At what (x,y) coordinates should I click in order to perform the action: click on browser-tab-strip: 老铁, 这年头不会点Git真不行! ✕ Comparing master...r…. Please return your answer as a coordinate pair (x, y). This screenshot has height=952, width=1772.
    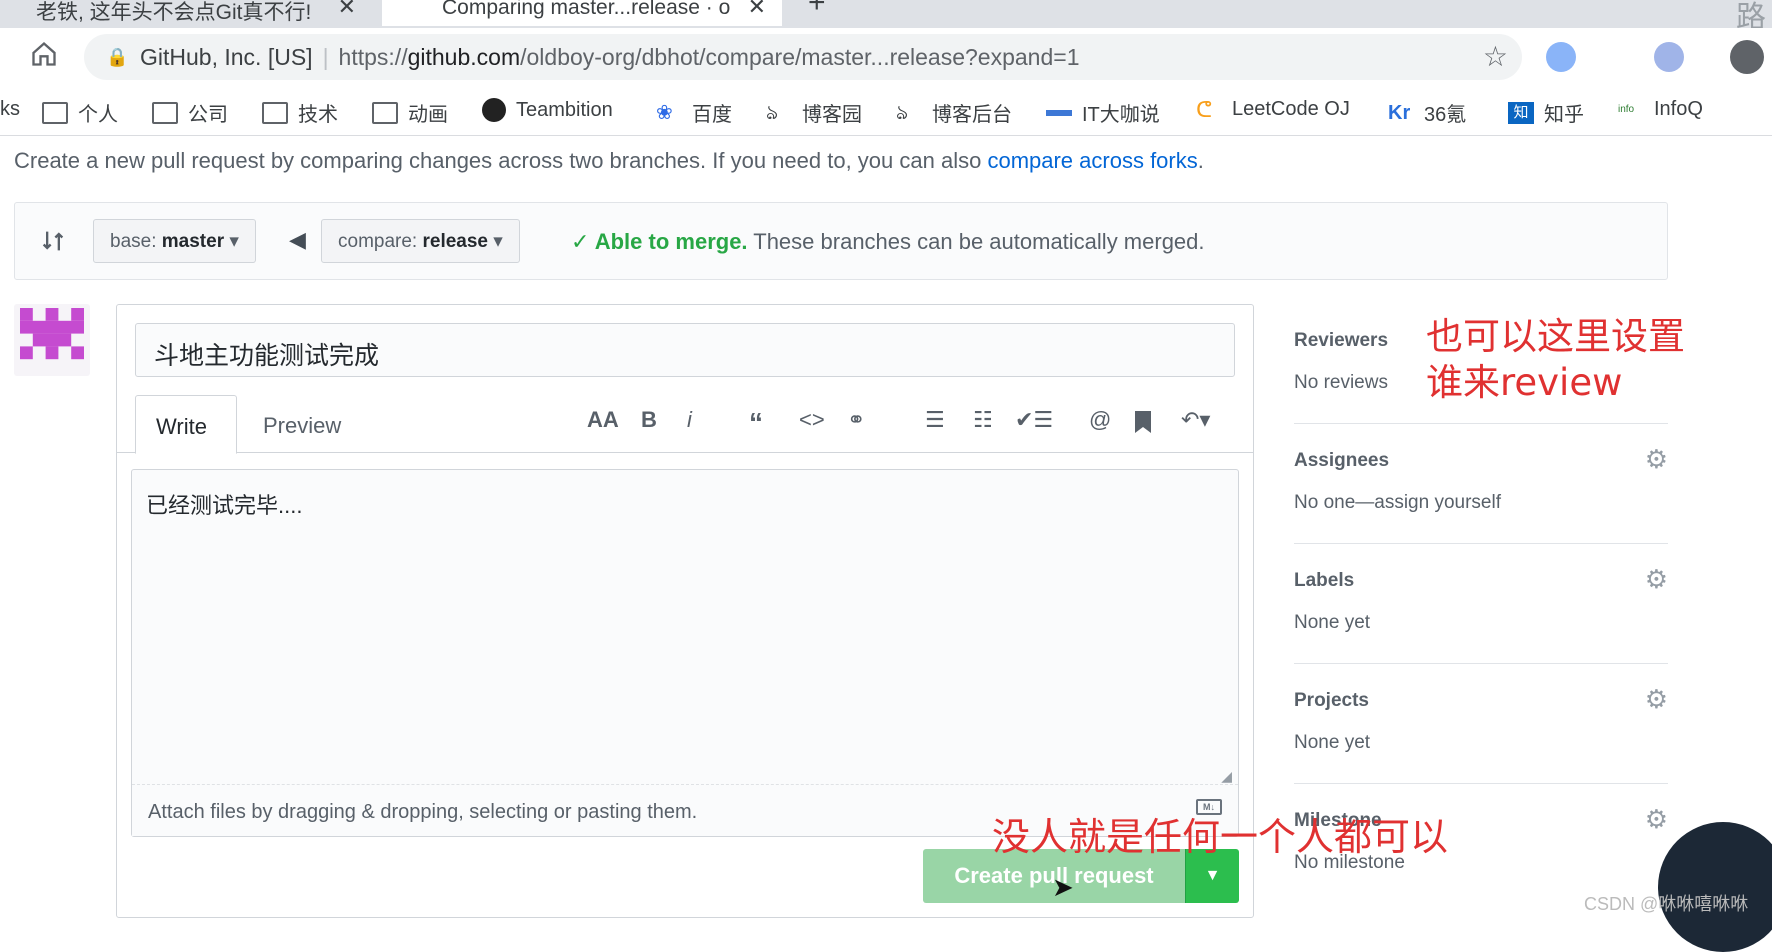
    Looking at the image, I should click on (886, 17).